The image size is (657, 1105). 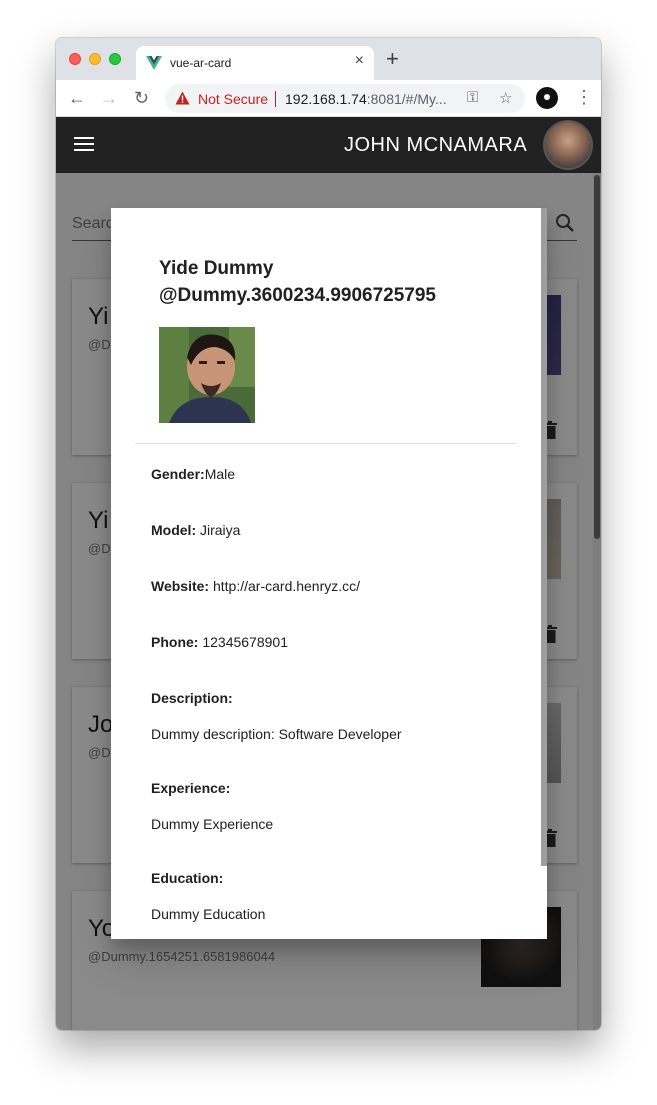 I want to click on browser-tab: vue-ar-card ×, so click(x=255, y=63).